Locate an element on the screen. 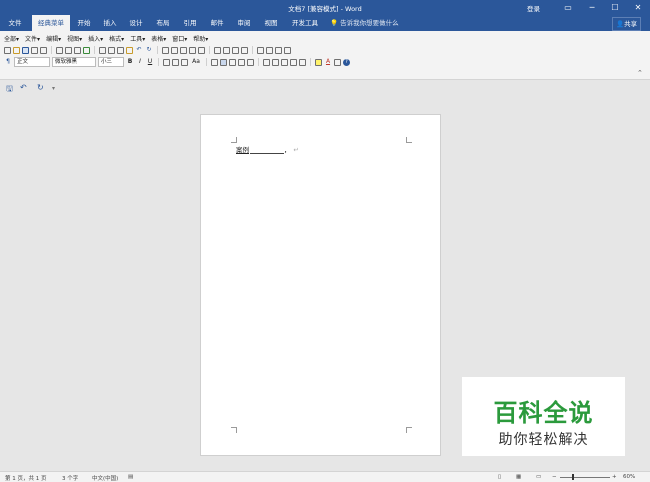 The width and height of the screenshot is (650, 482). justify-icon is located at coordinates (241, 62).